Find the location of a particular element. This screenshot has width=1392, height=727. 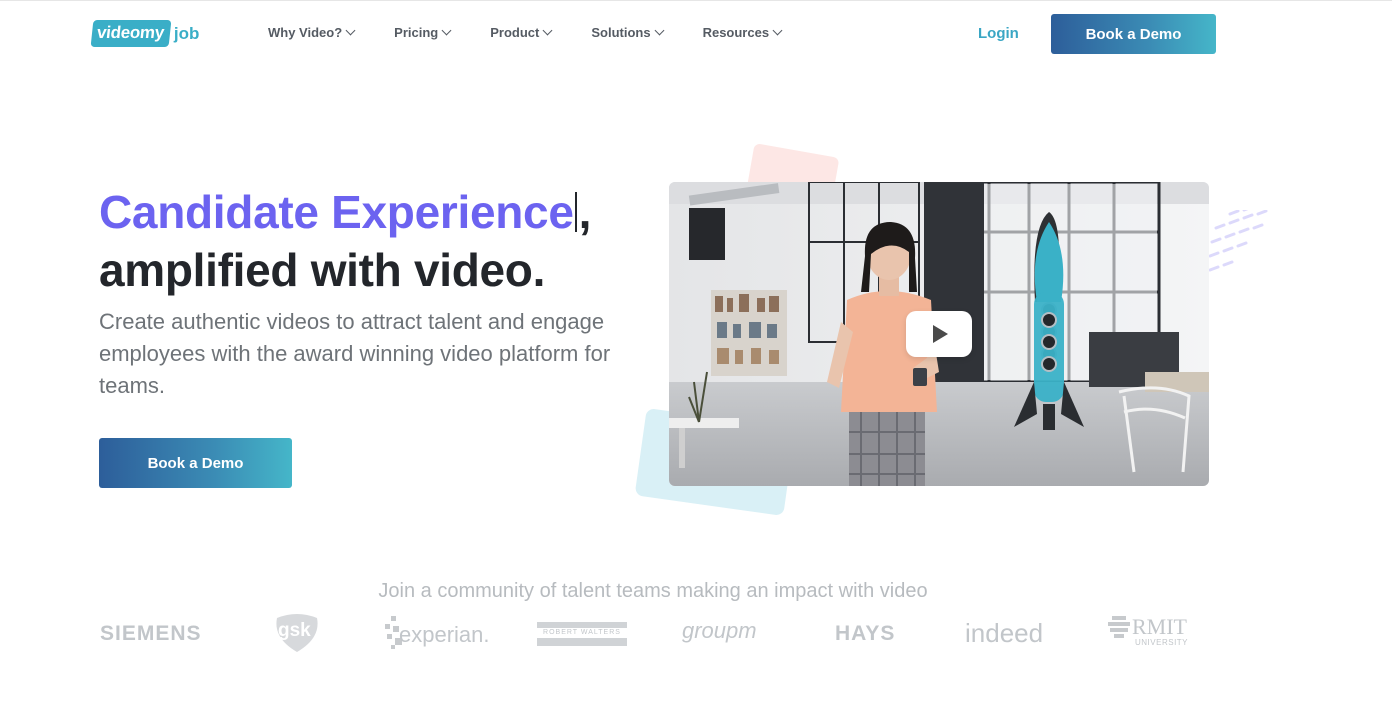

logo-robert-walters: ROBERT WALTERS is located at coordinates (582, 634).